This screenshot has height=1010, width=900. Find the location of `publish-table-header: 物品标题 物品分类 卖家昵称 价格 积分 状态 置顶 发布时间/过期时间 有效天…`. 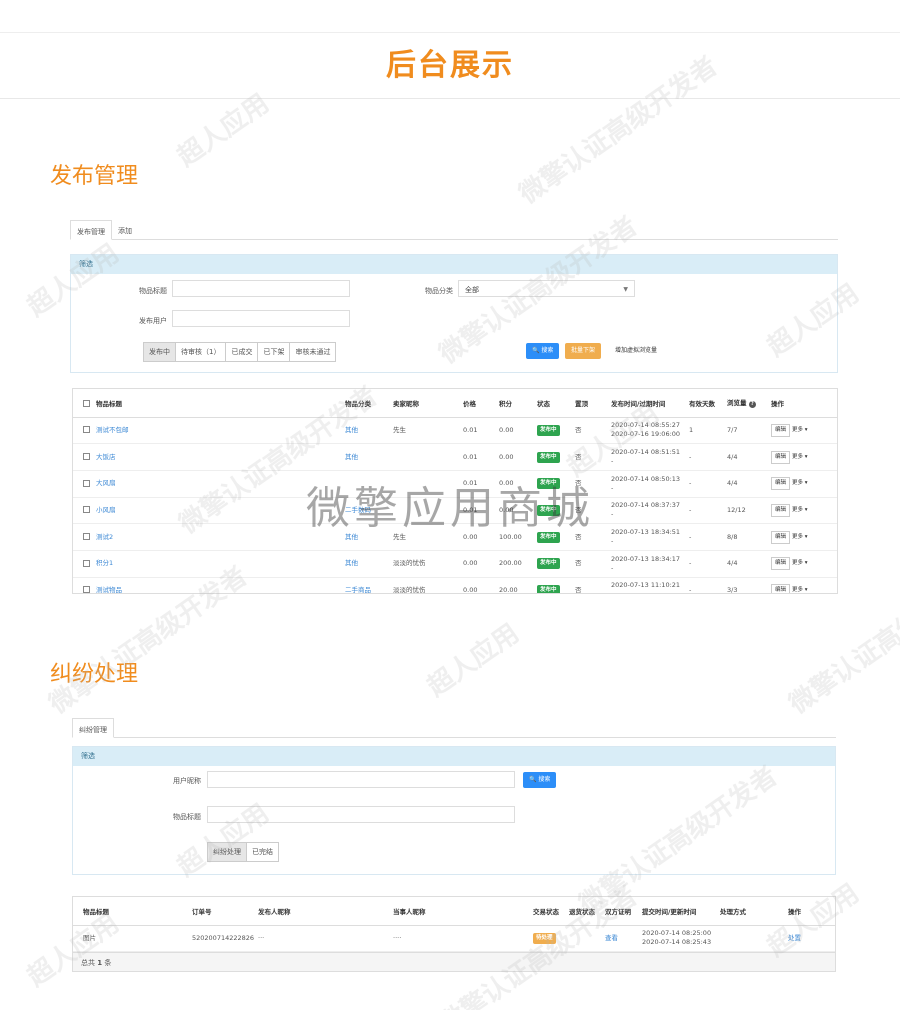

publish-table-header: 物品标题 物品分类 卖家昵称 价格 积分 状态 置顶 发布时间/过期时间 有效天… is located at coordinates (455, 403).